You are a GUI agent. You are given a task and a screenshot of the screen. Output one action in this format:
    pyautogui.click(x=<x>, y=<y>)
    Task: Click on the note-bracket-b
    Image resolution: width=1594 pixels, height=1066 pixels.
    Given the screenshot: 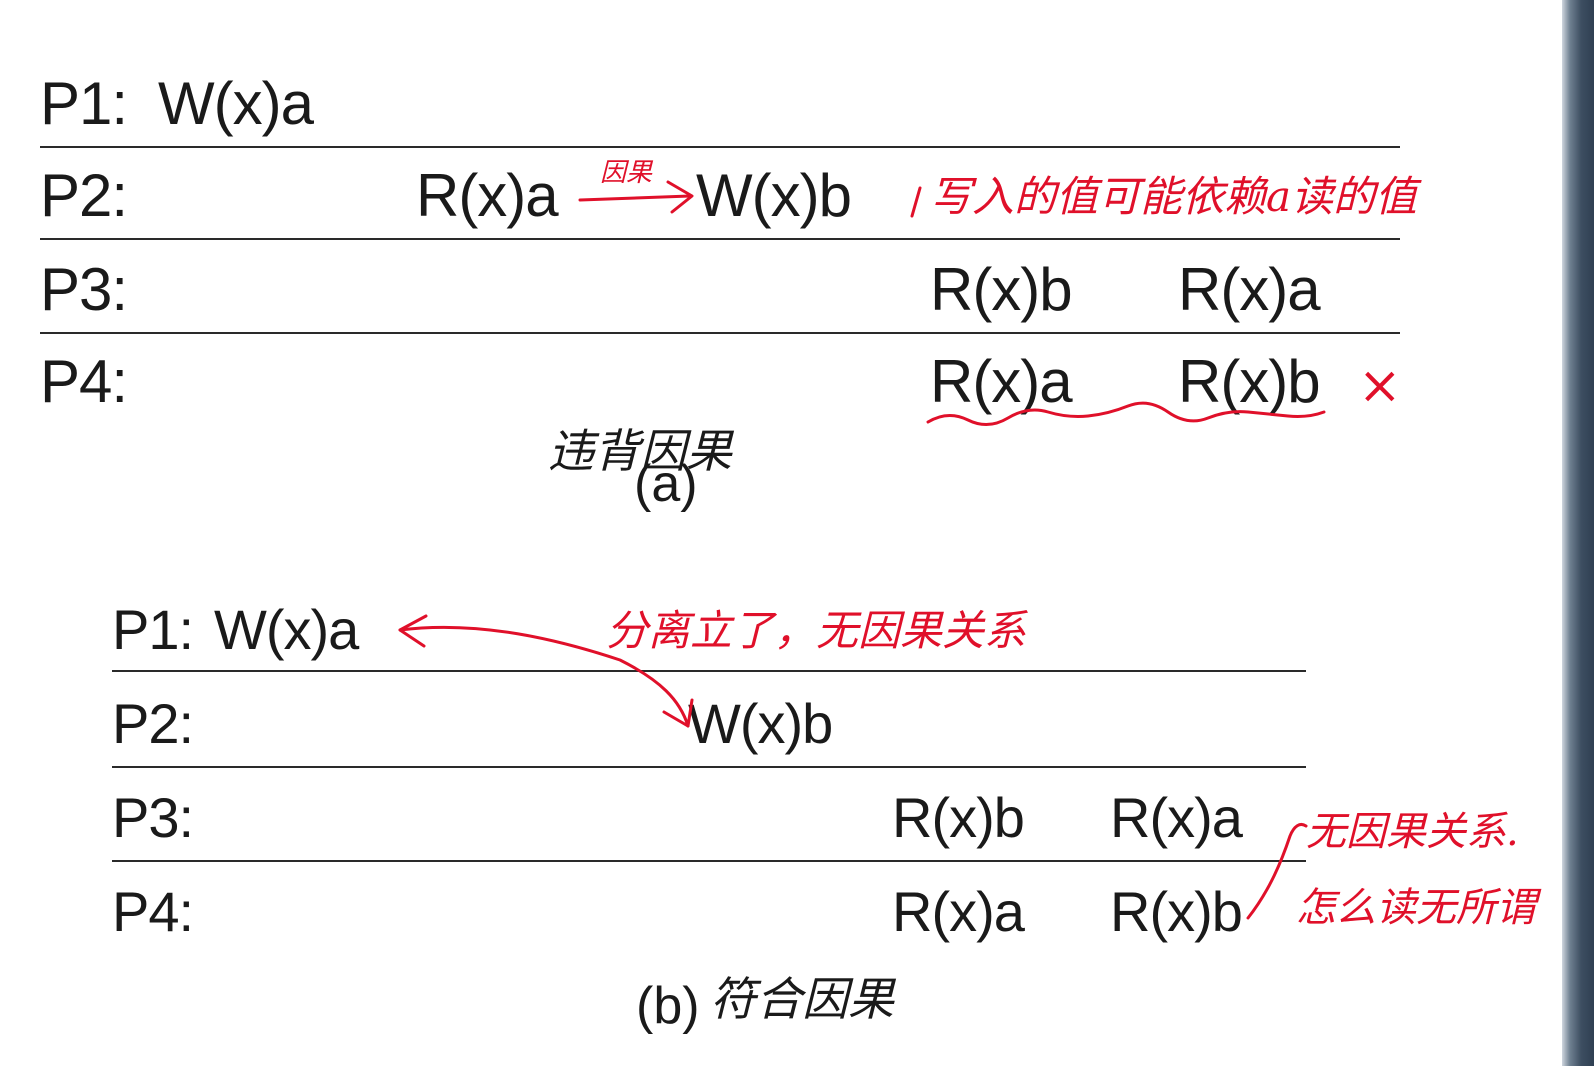 What is the action you would take?
    pyautogui.click(x=1277, y=871)
    